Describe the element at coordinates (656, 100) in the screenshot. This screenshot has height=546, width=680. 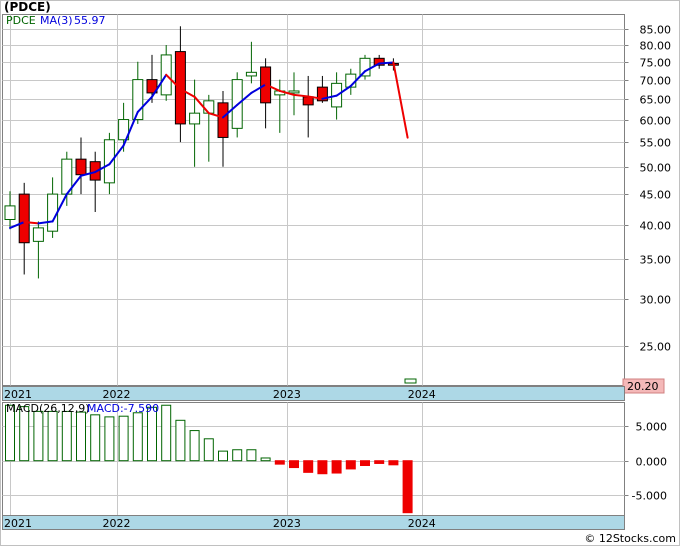
I see `price-y-tick-label: 65.00` at that location.